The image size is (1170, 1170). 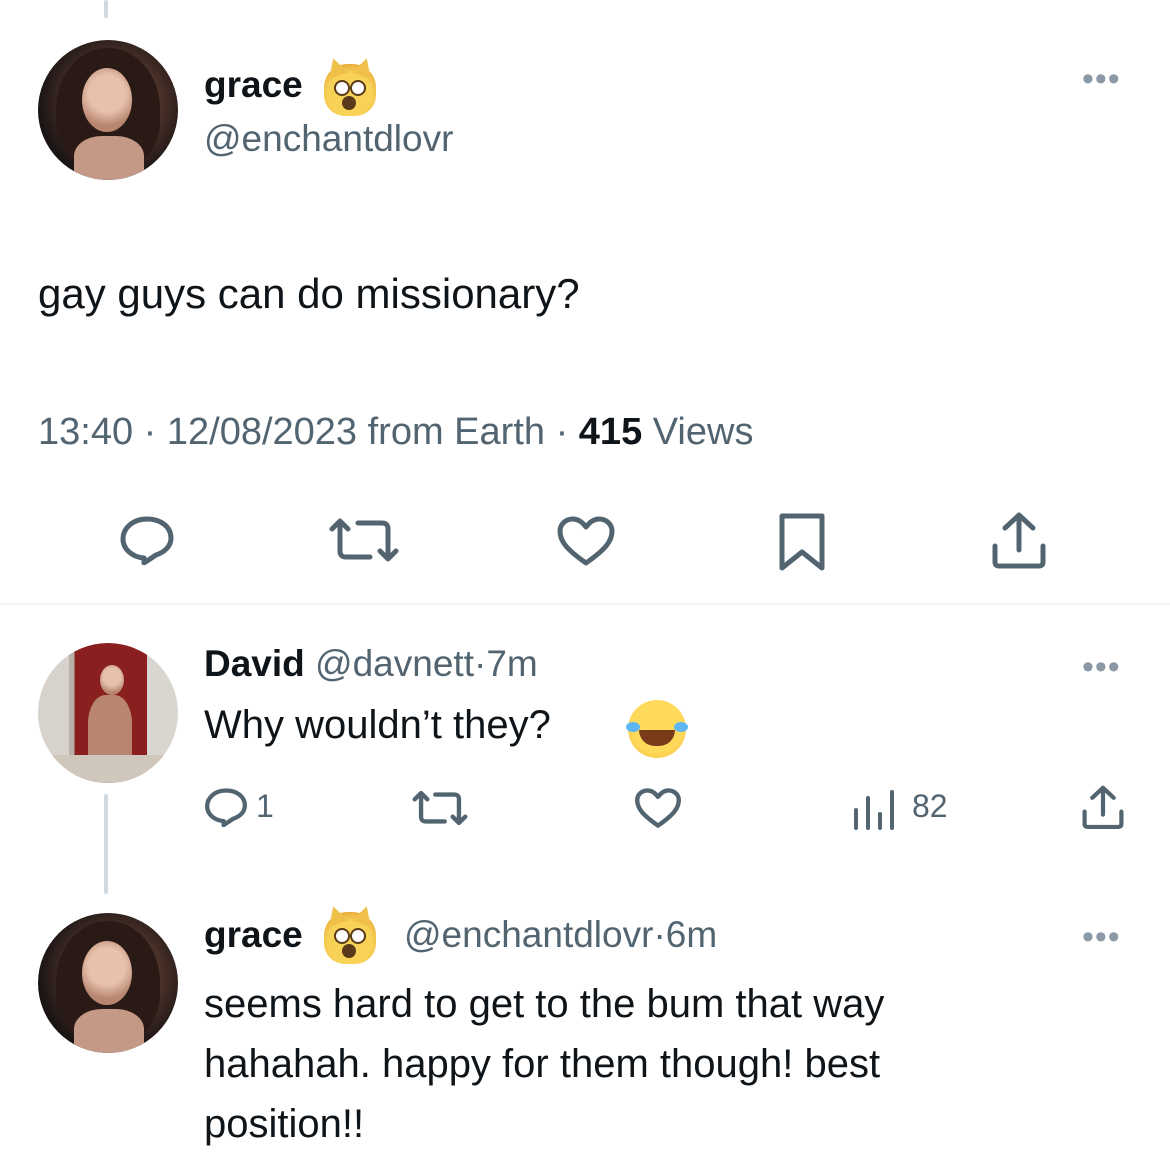 What do you see at coordinates (544, 1004) in the screenshot?
I see `reply2-text-line: seems hard to get to the bum that way` at bounding box center [544, 1004].